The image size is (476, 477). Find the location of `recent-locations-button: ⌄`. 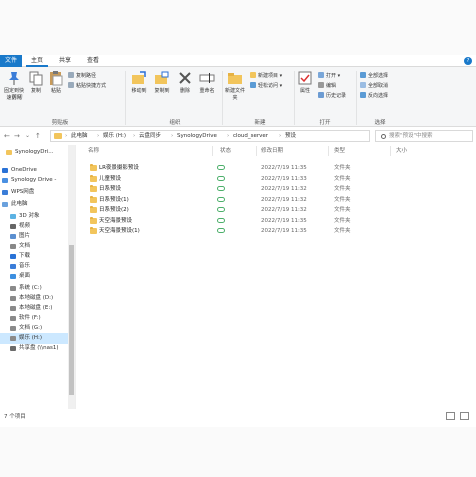

recent-locations-button: ⌄ is located at coordinates (27, 136).